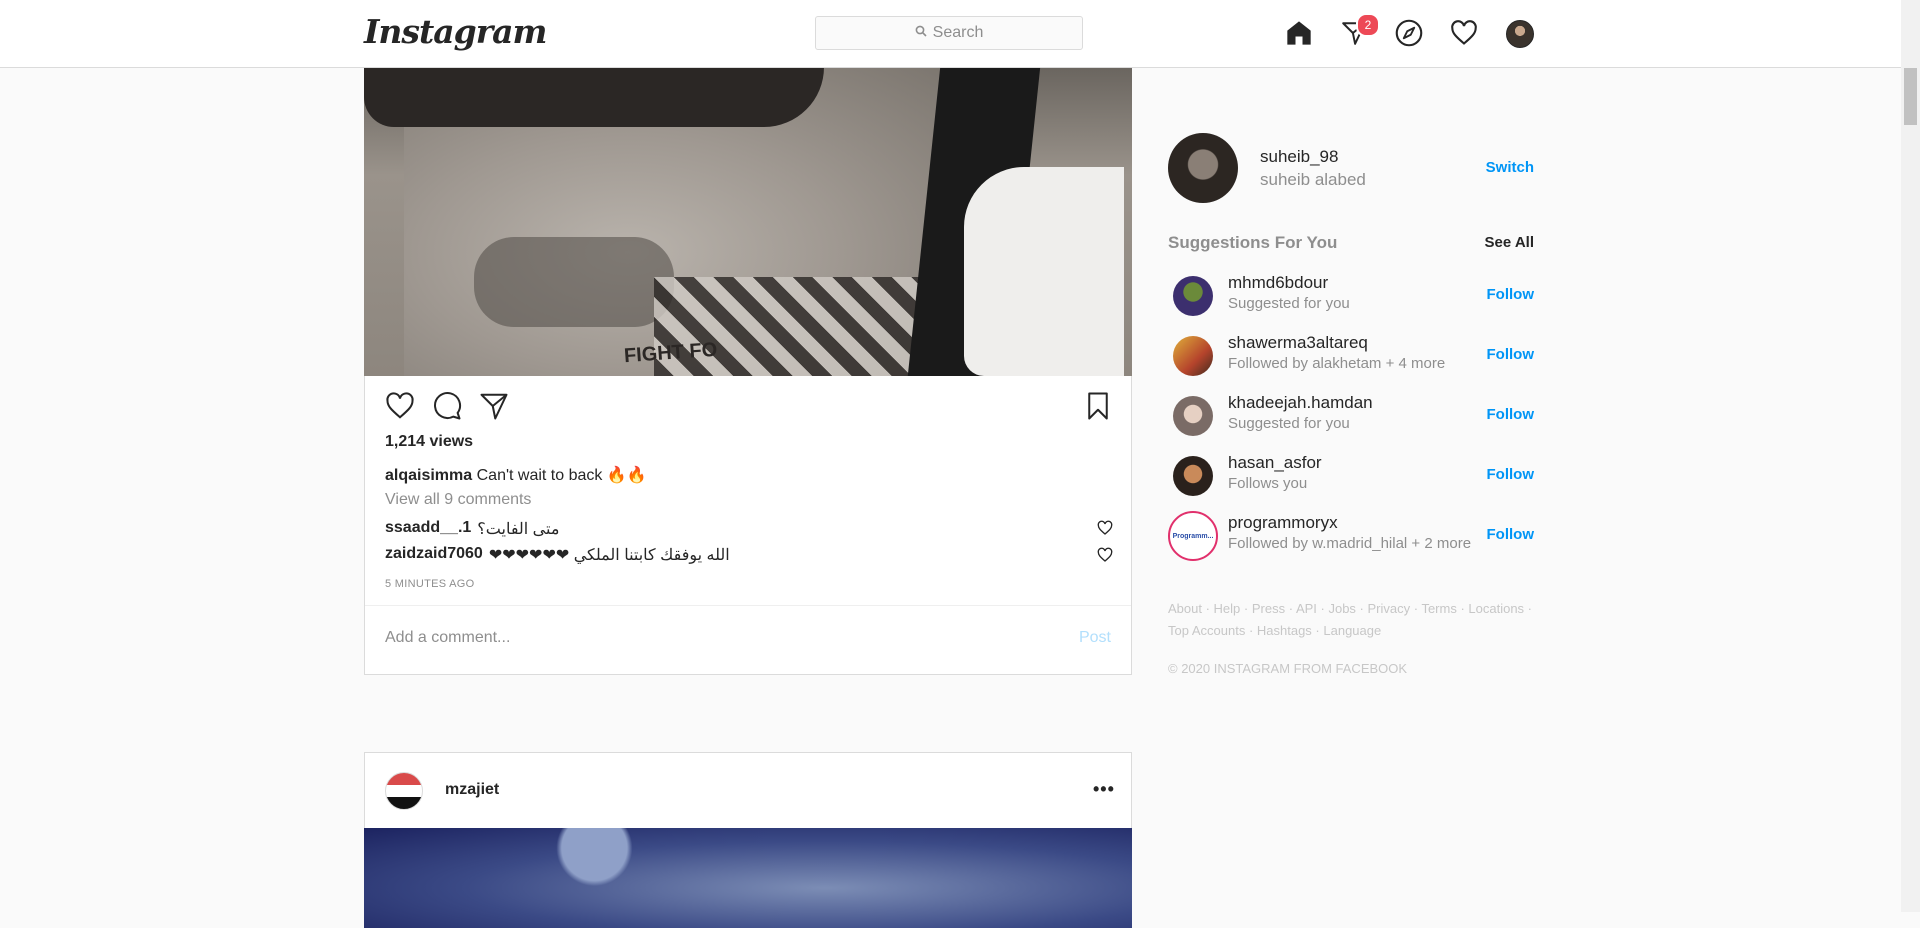 The image size is (1920, 928). I want to click on footer-link-jobs: Jobs, so click(1341, 608).